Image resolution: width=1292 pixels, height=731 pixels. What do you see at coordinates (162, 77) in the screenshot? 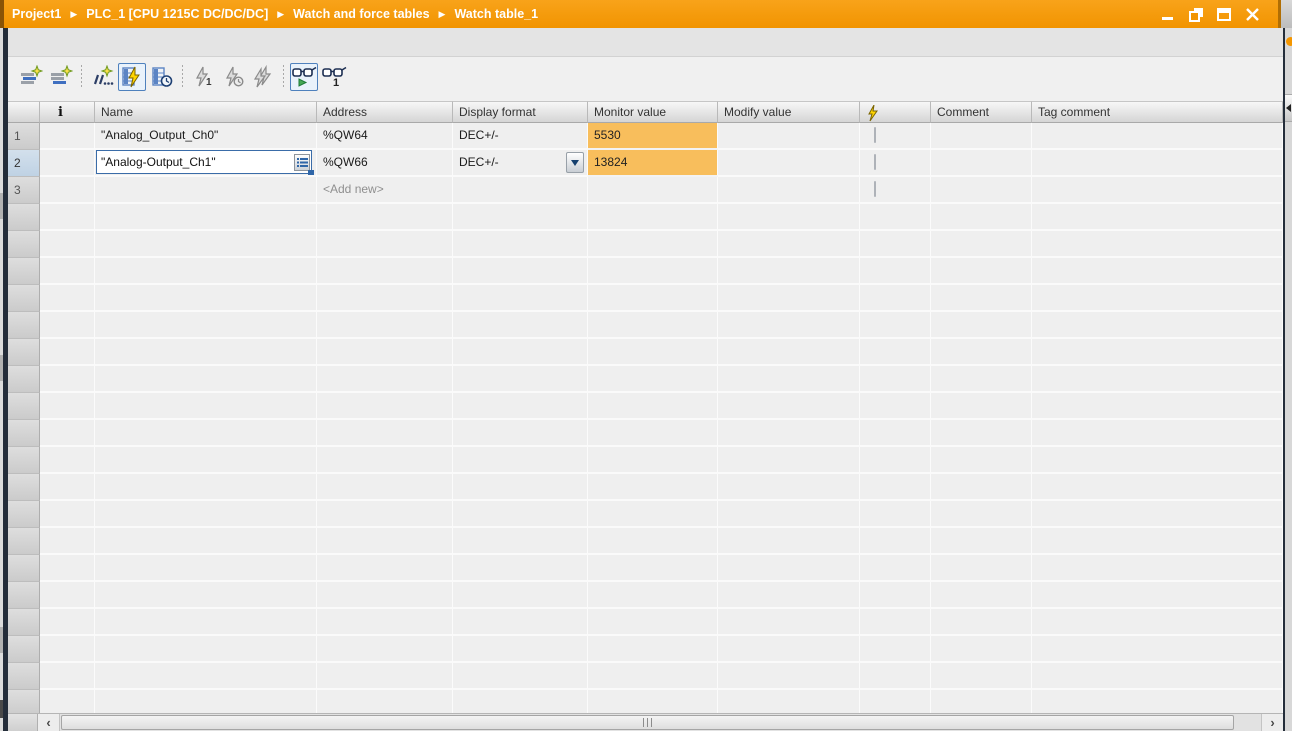
I see `monitor-once-button` at bounding box center [162, 77].